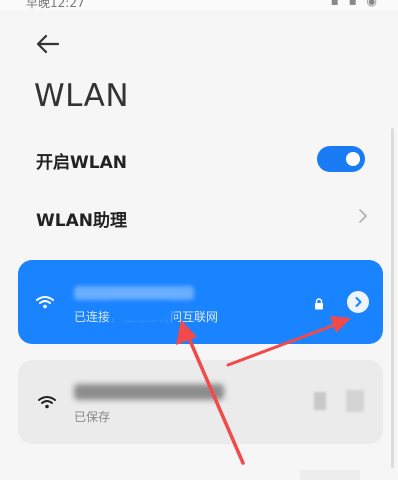  I want to click on wlan-toggle-label: 开启WLAN, so click(81, 163).